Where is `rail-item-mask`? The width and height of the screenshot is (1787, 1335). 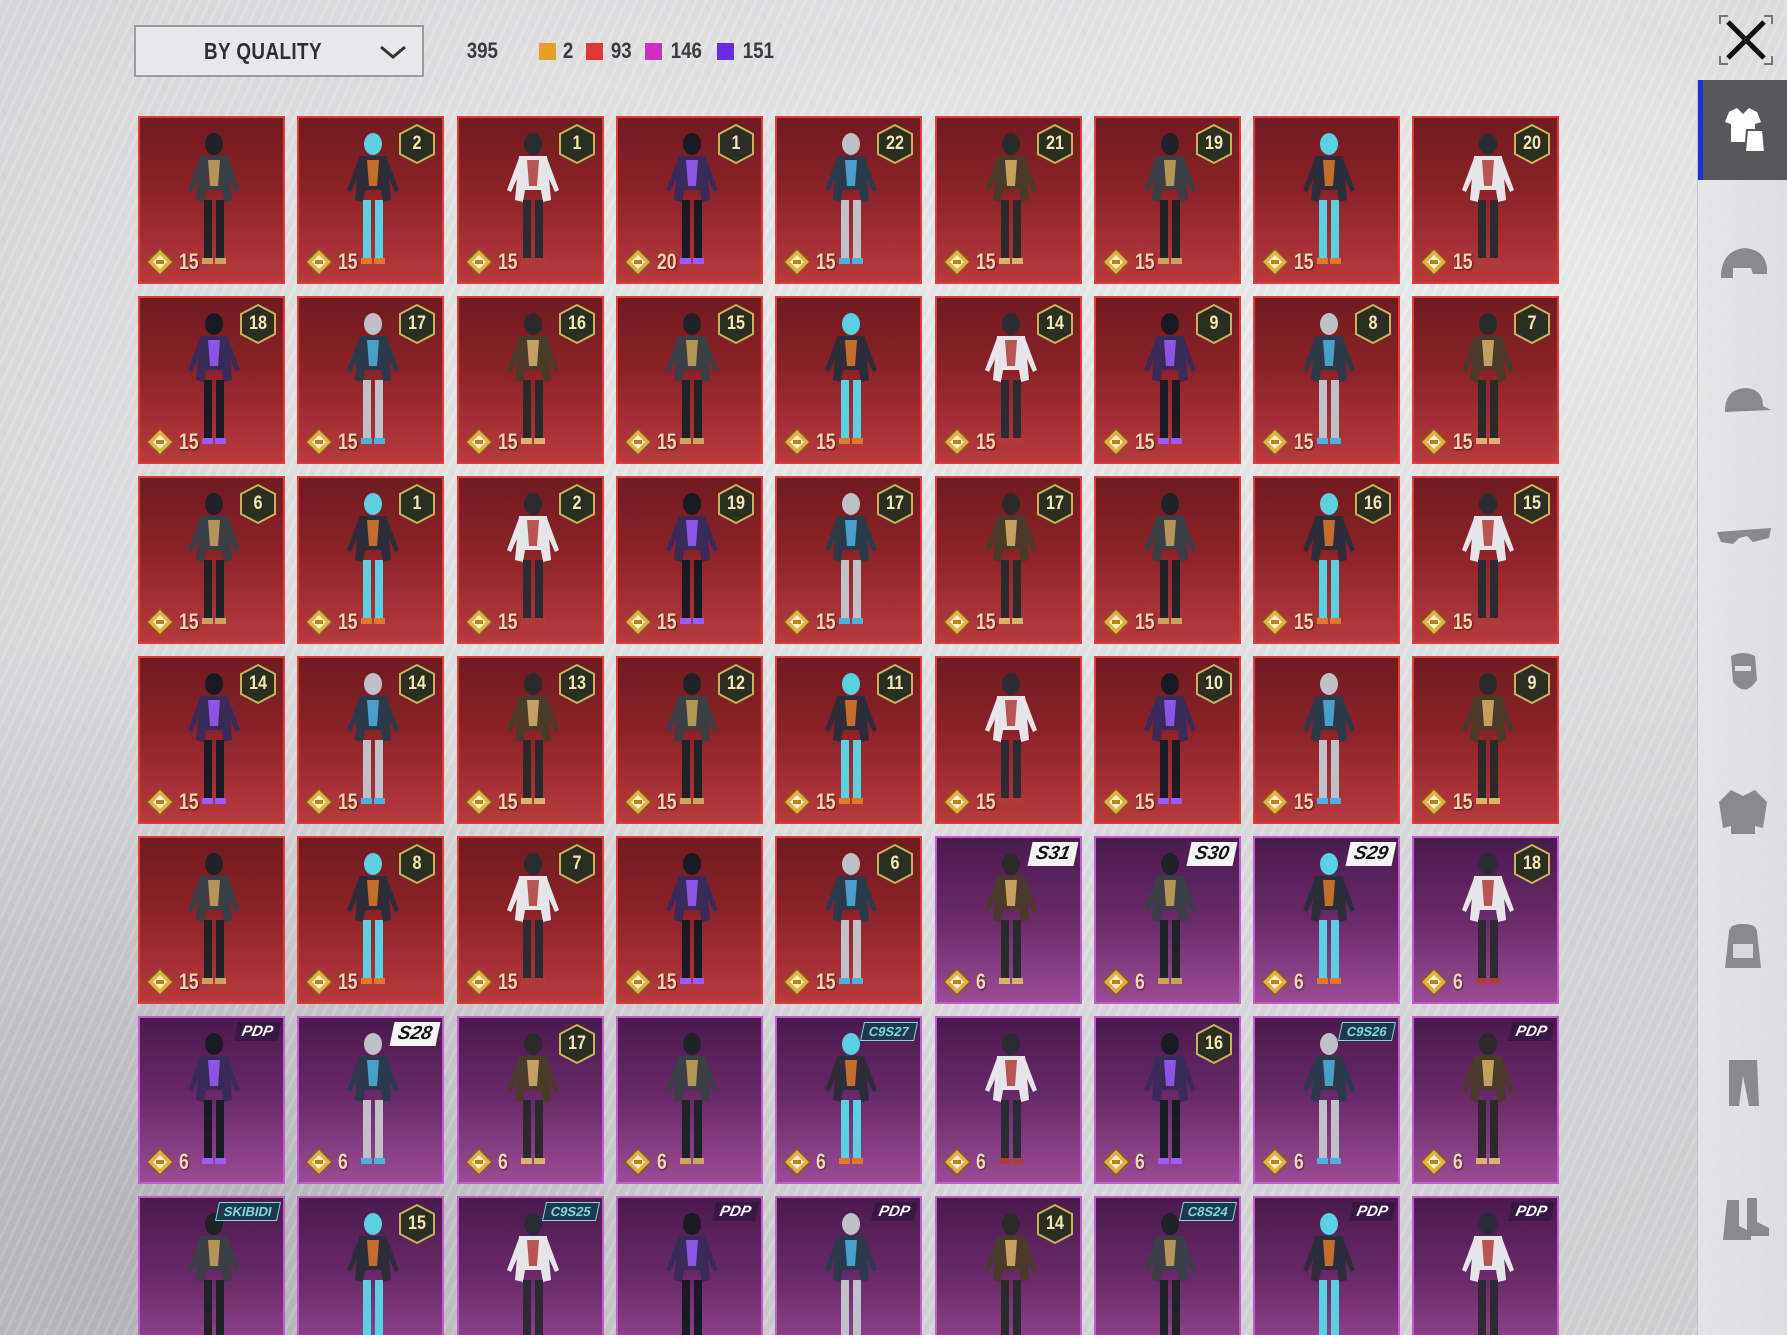 rail-item-mask is located at coordinates (1742, 674).